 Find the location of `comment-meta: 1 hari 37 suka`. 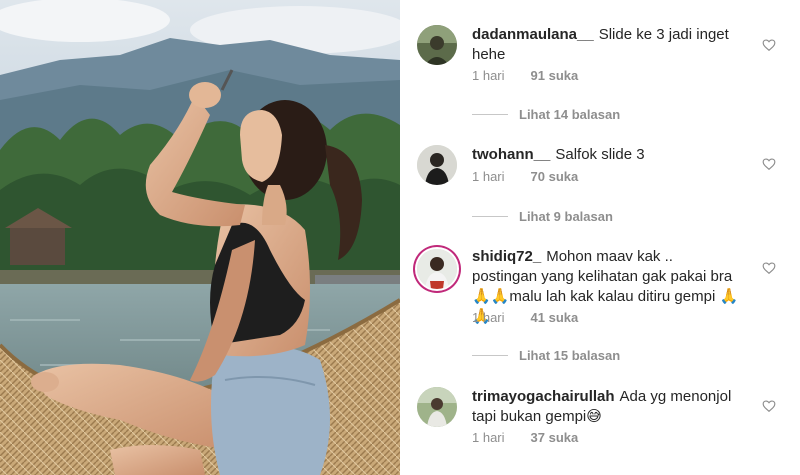

comment-meta: 1 hari 37 suka is located at coordinates (525, 437).